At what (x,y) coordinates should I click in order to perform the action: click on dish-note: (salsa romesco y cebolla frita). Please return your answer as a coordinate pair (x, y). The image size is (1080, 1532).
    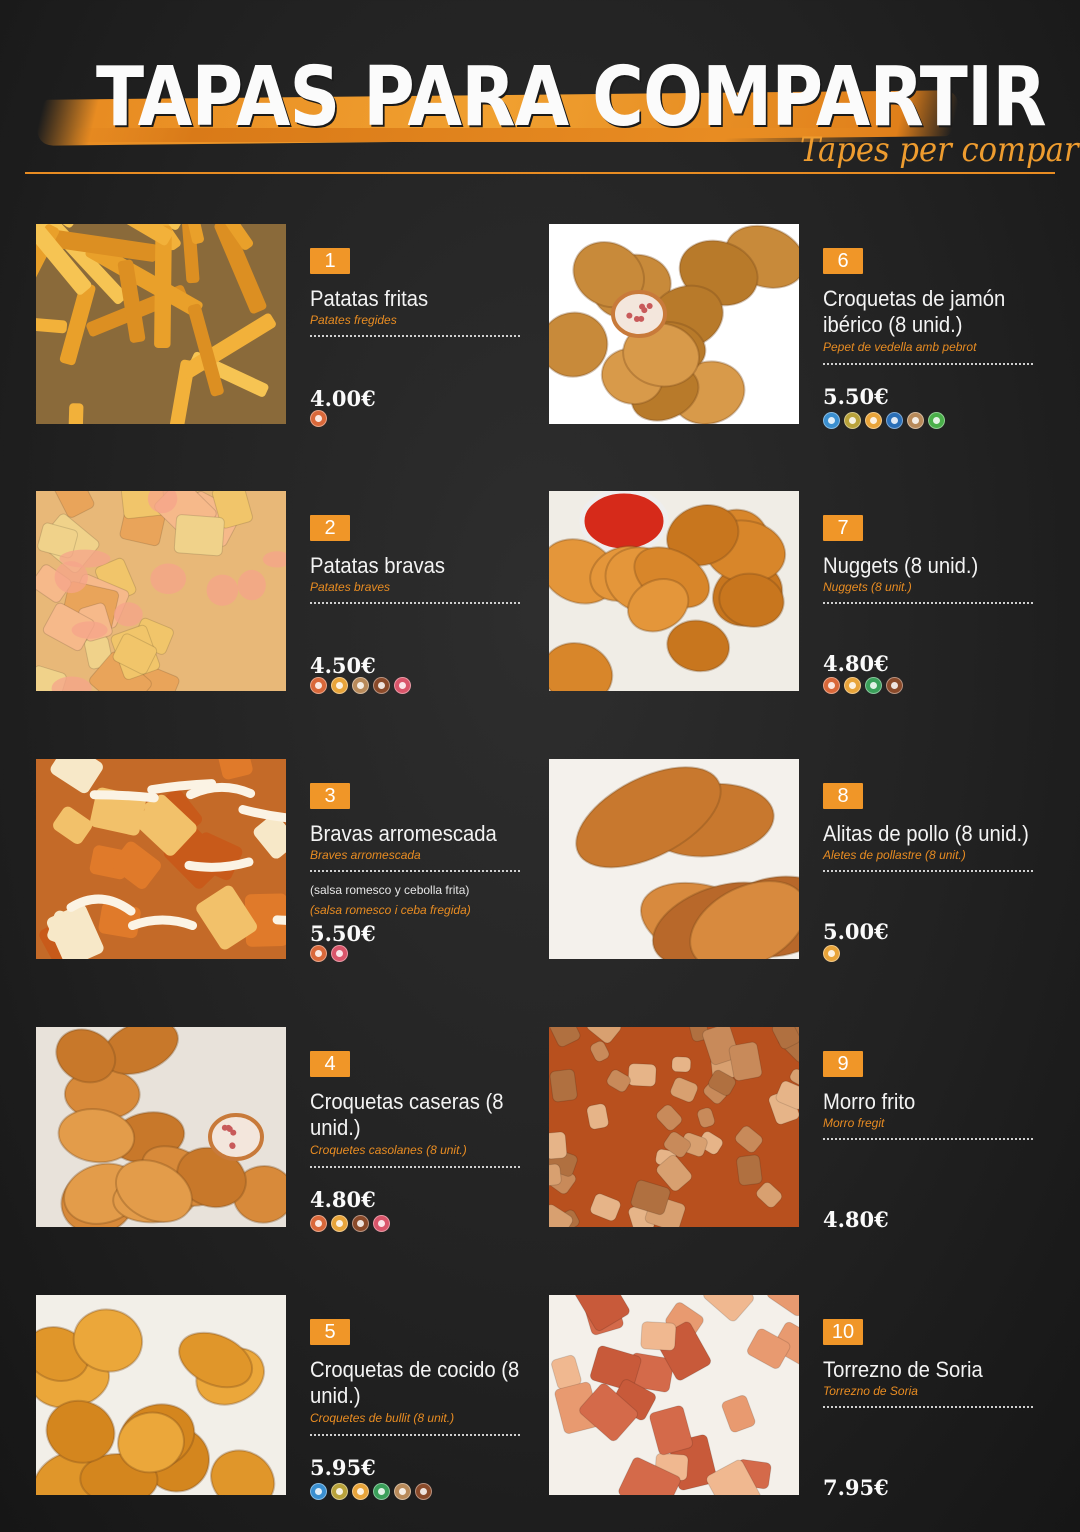
    Looking at the image, I should click on (390, 890).